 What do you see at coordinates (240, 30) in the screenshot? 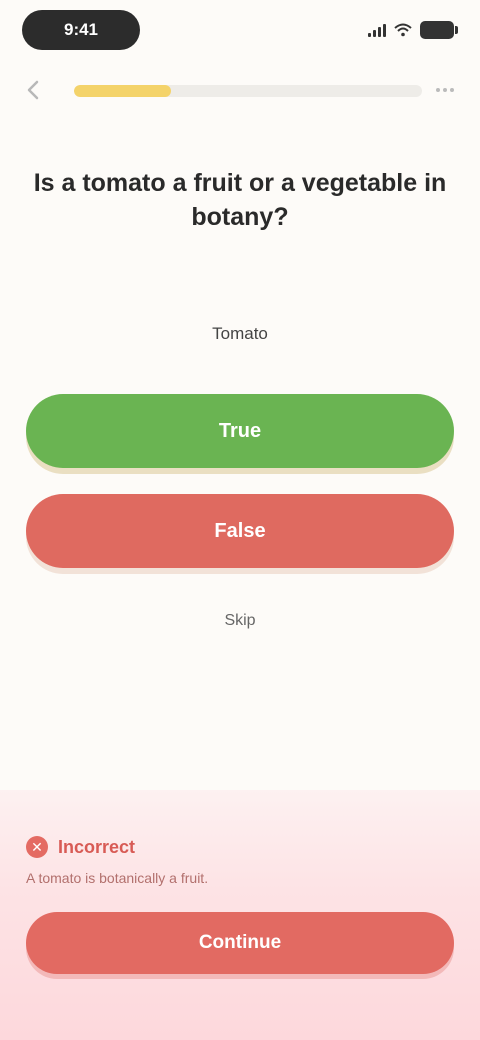
I see `status-bar: 9:41` at bounding box center [240, 30].